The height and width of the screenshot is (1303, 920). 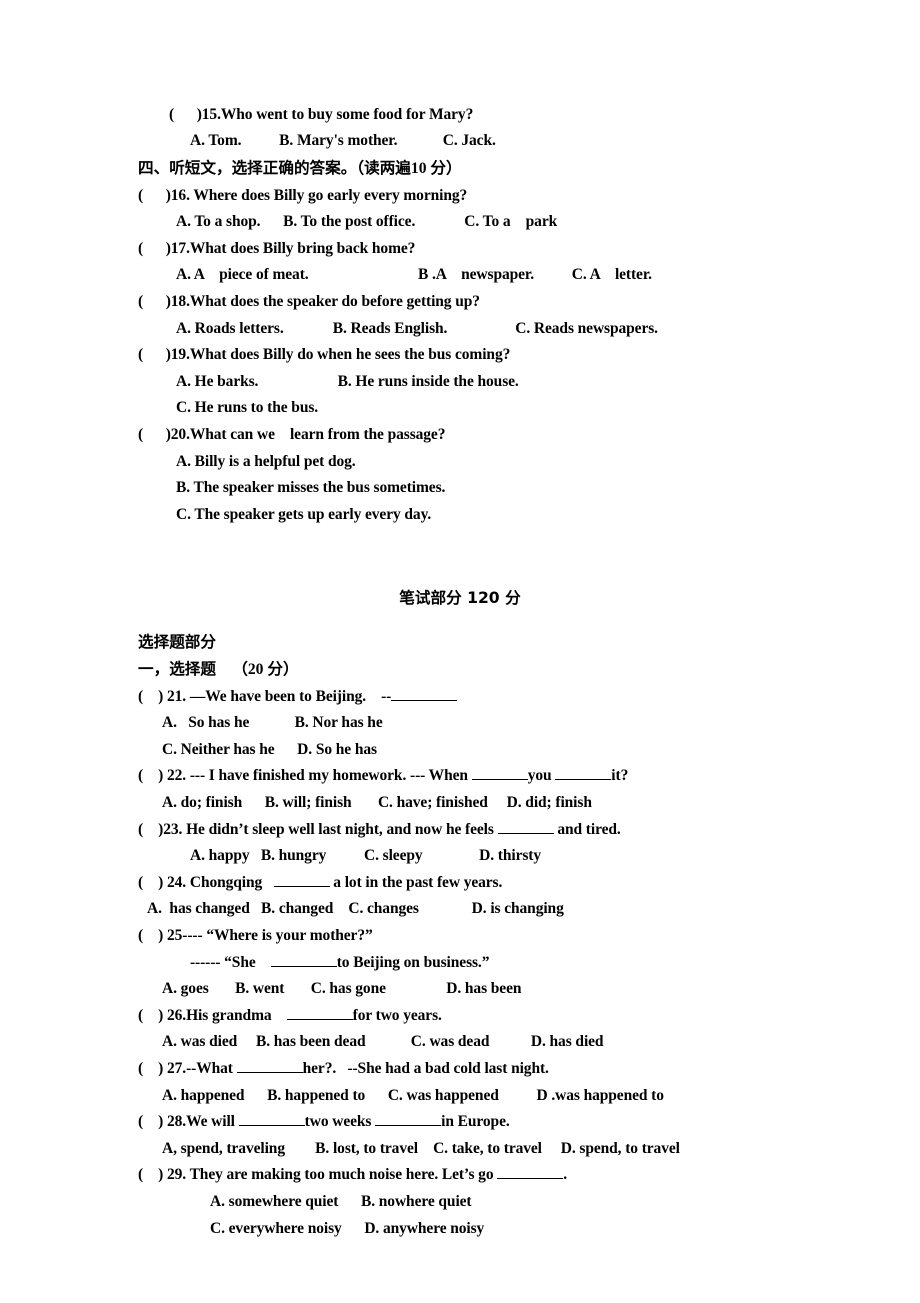 I want to click on question-17-prompt: ( )17.What does Billy bring back home?, so click(x=277, y=248).